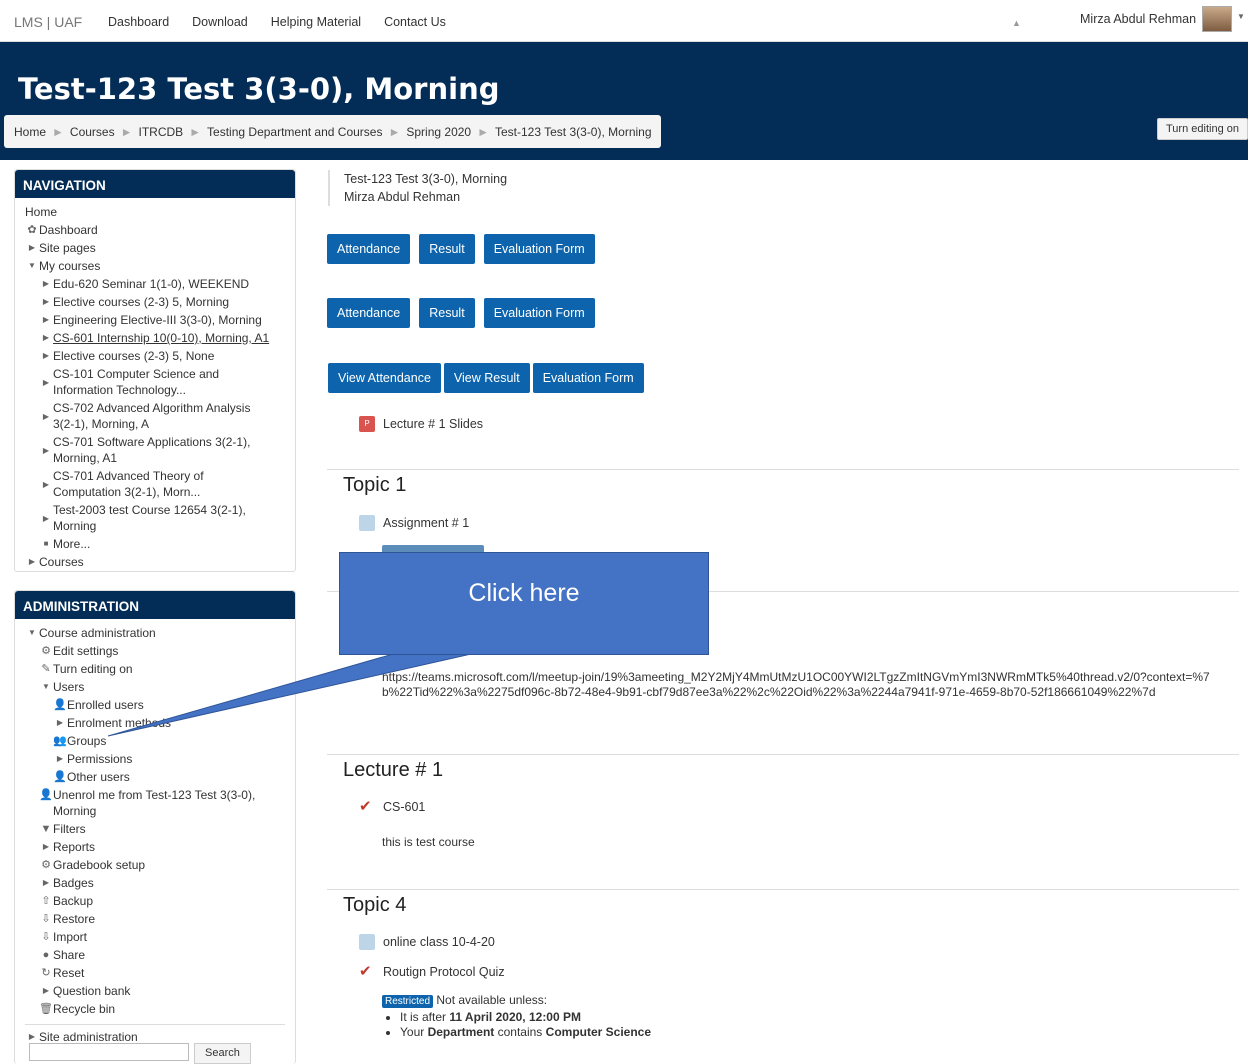 This screenshot has width=1248, height=1064. I want to click on click-here-callout: Click here, so click(524, 603).